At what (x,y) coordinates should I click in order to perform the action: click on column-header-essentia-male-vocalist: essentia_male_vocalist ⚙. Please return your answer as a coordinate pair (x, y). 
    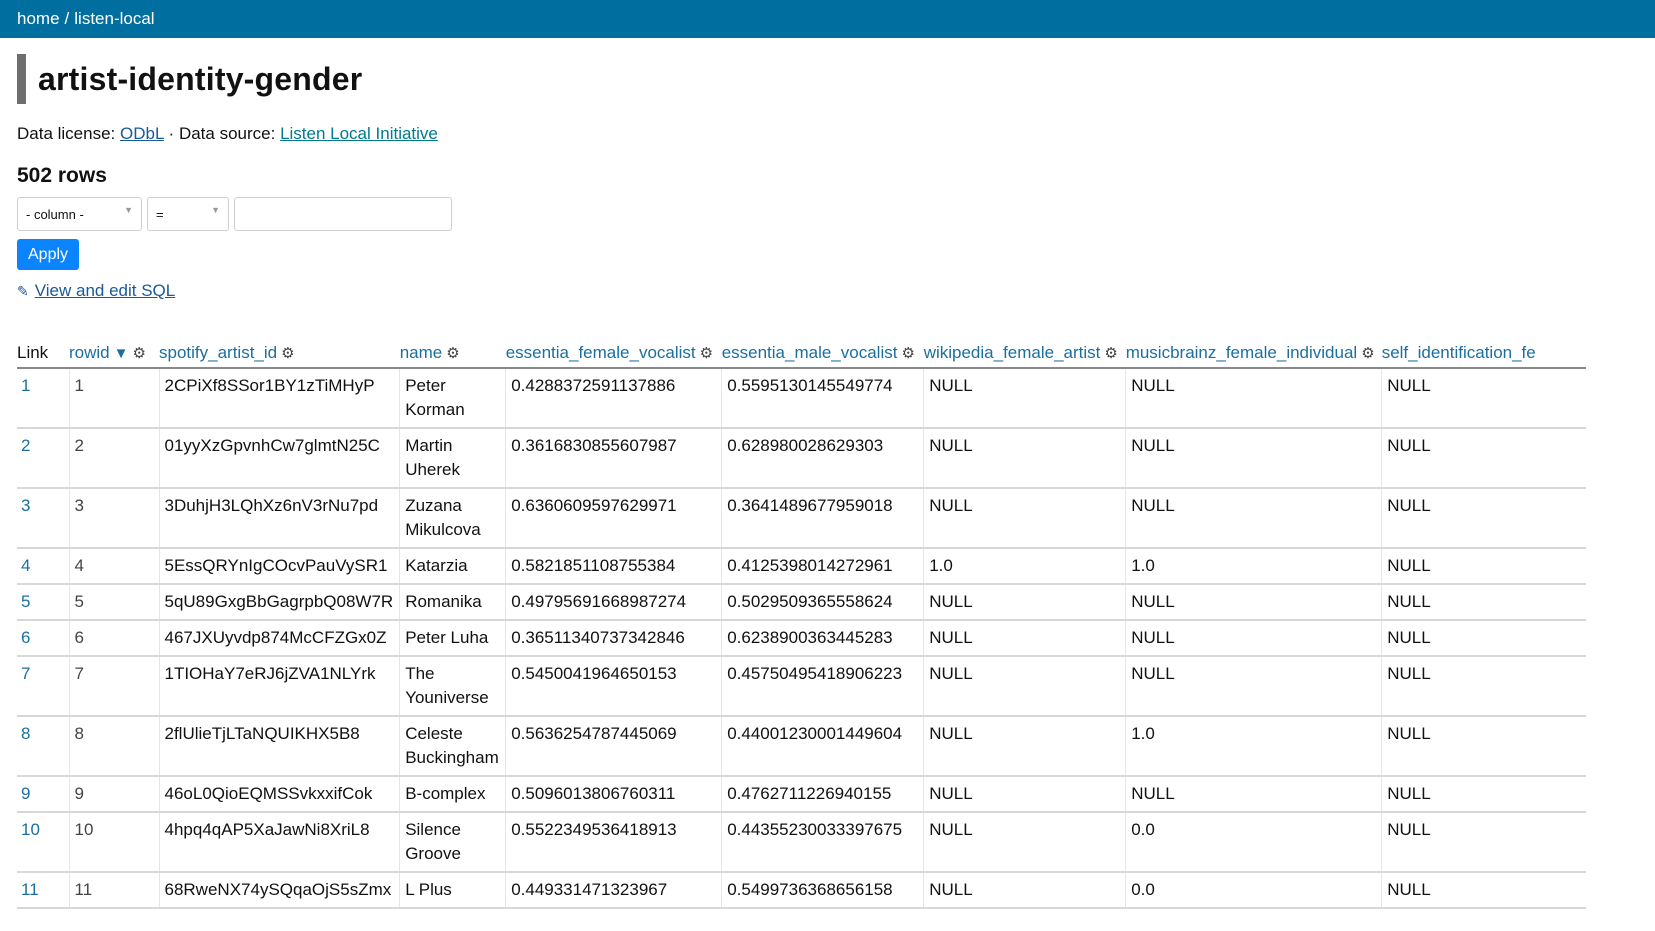
    Looking at the image, I should click on (823, 354).